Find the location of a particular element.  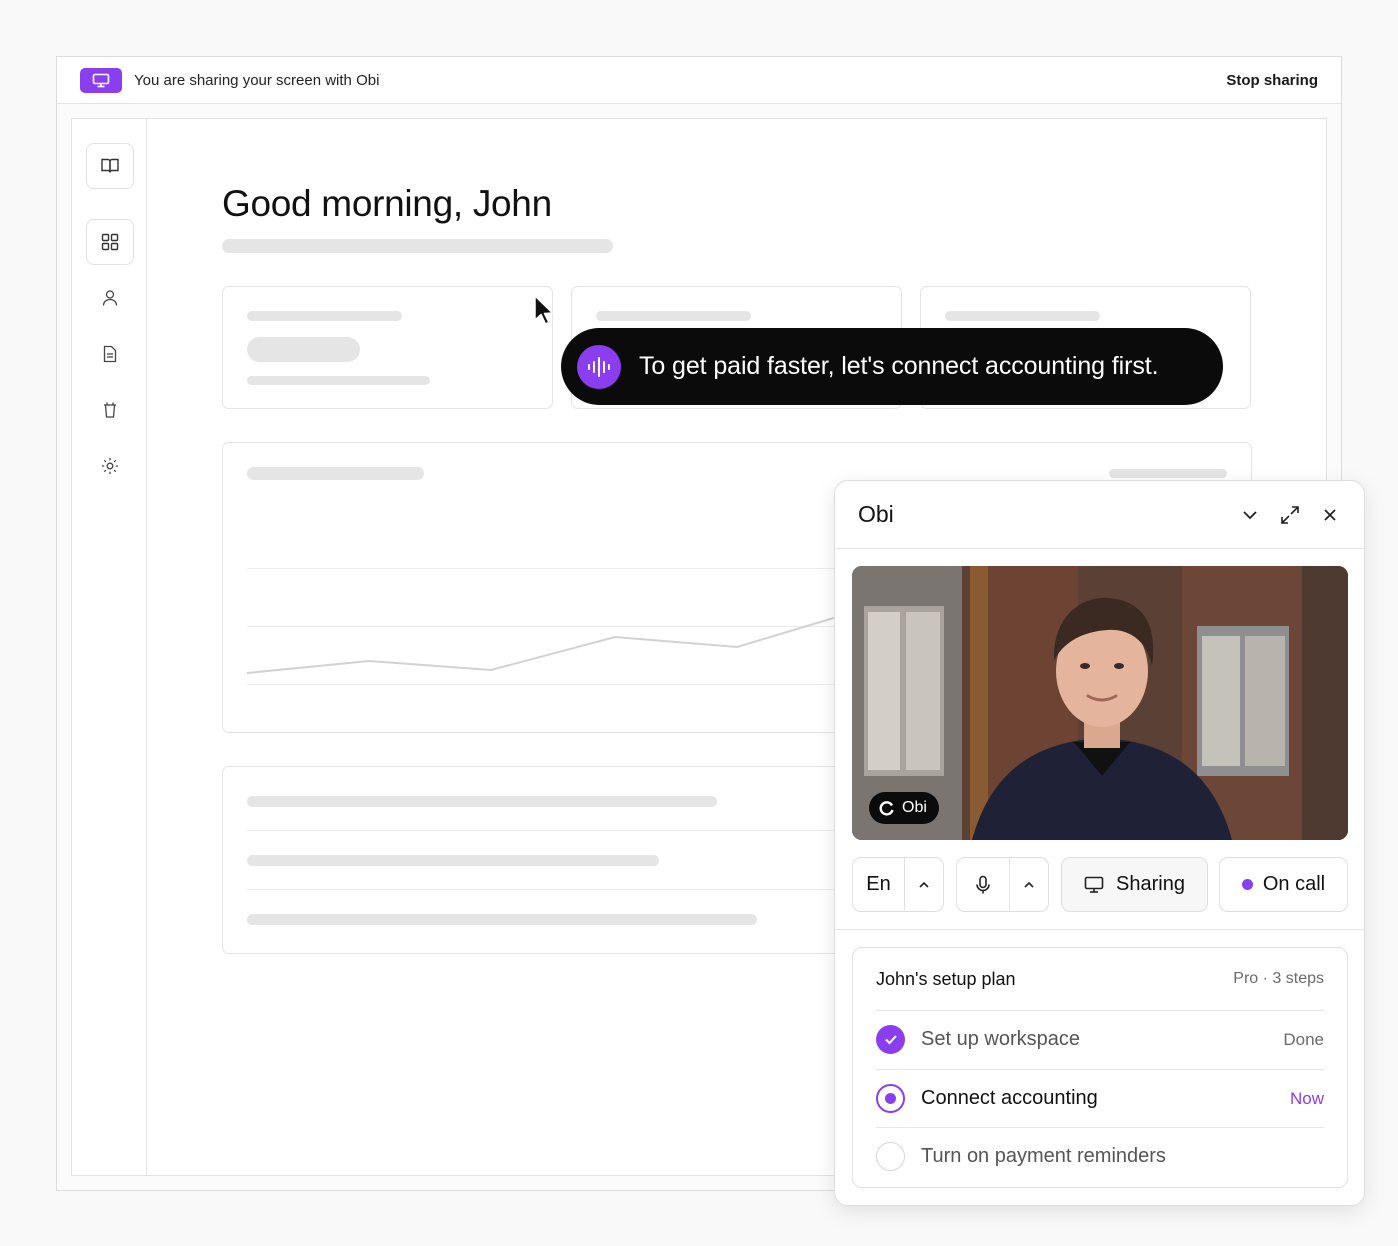

close-icon is located at coordinates (1330, 514).